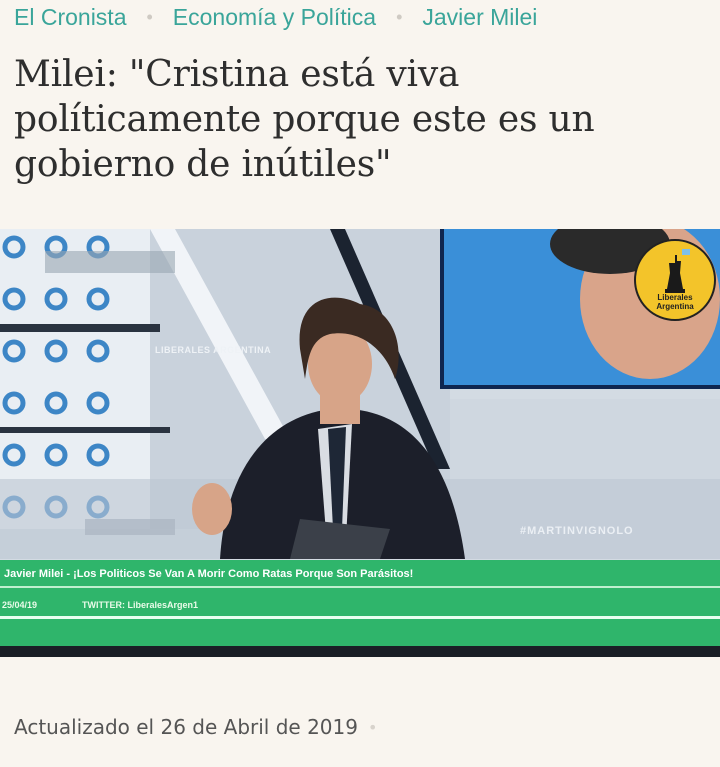 This screenshot has width=720, height=767. What do you see at coordinates (360, 617) in the screenshot?
I see `ticker-progress-bar` at bounding box center [360, 617].